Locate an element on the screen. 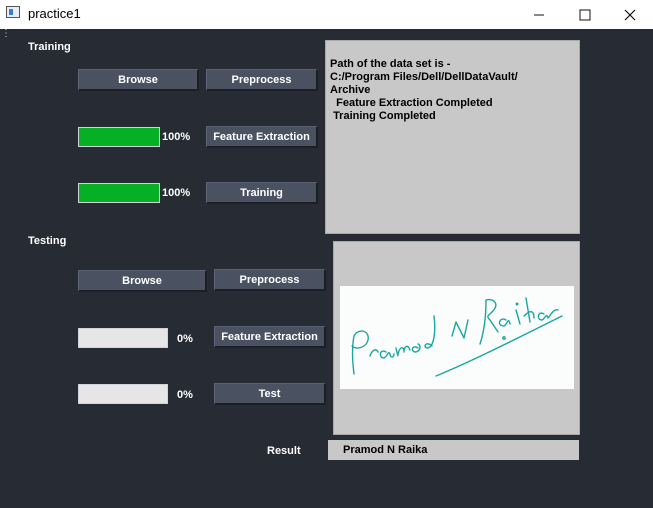  minimize-button is located at coordinates (539, 14).